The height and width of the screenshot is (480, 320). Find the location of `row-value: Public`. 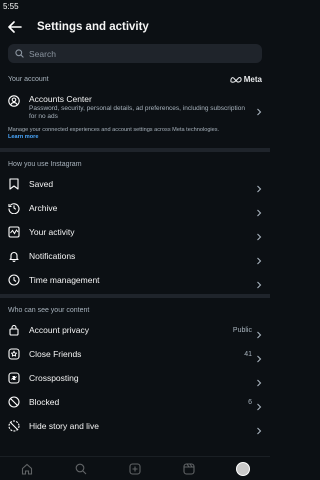

row-value: Public is located at coordinates (242, 330).